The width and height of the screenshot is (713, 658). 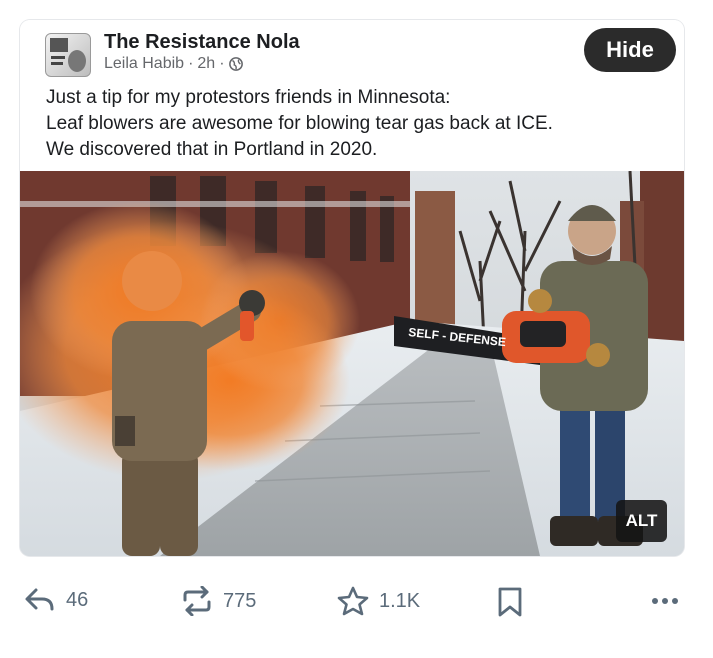 I want to click on globe-icon, so click(x=235, y=64).